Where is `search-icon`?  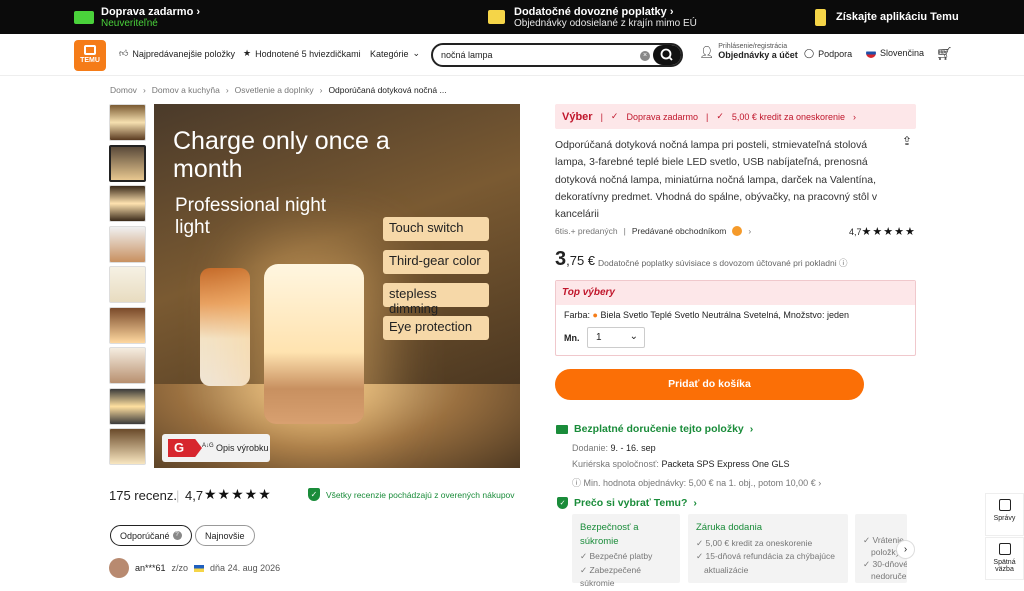
search-icon is located at coordinates (666, 54).